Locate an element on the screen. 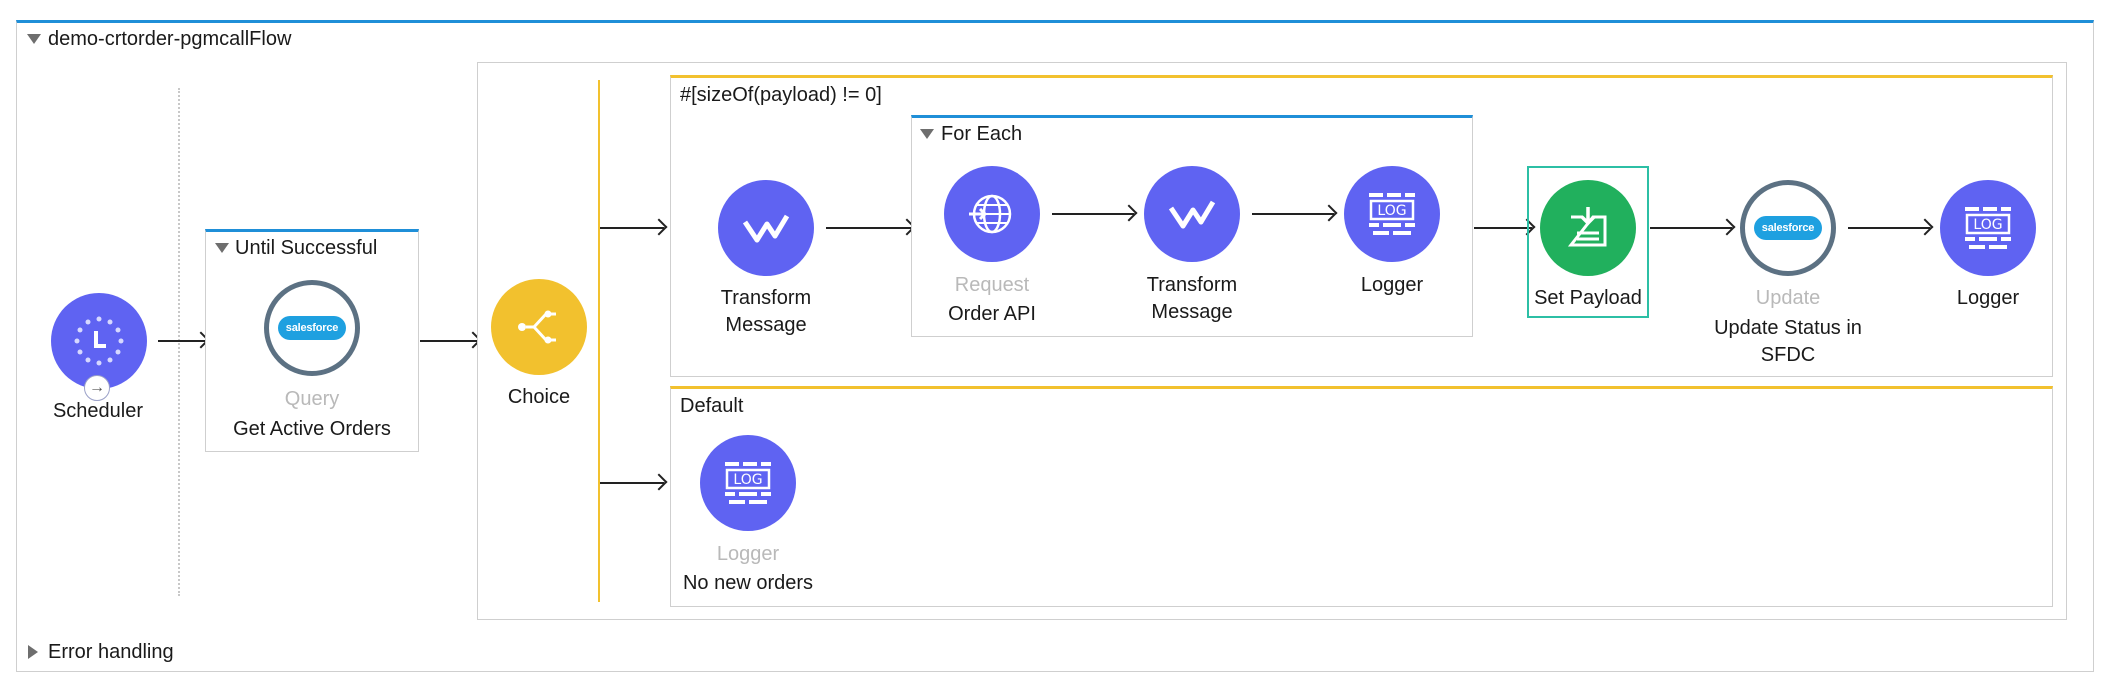 The width and height of the screenshot is (2106, 692). globe-icon is located at coordinates (990, 214).